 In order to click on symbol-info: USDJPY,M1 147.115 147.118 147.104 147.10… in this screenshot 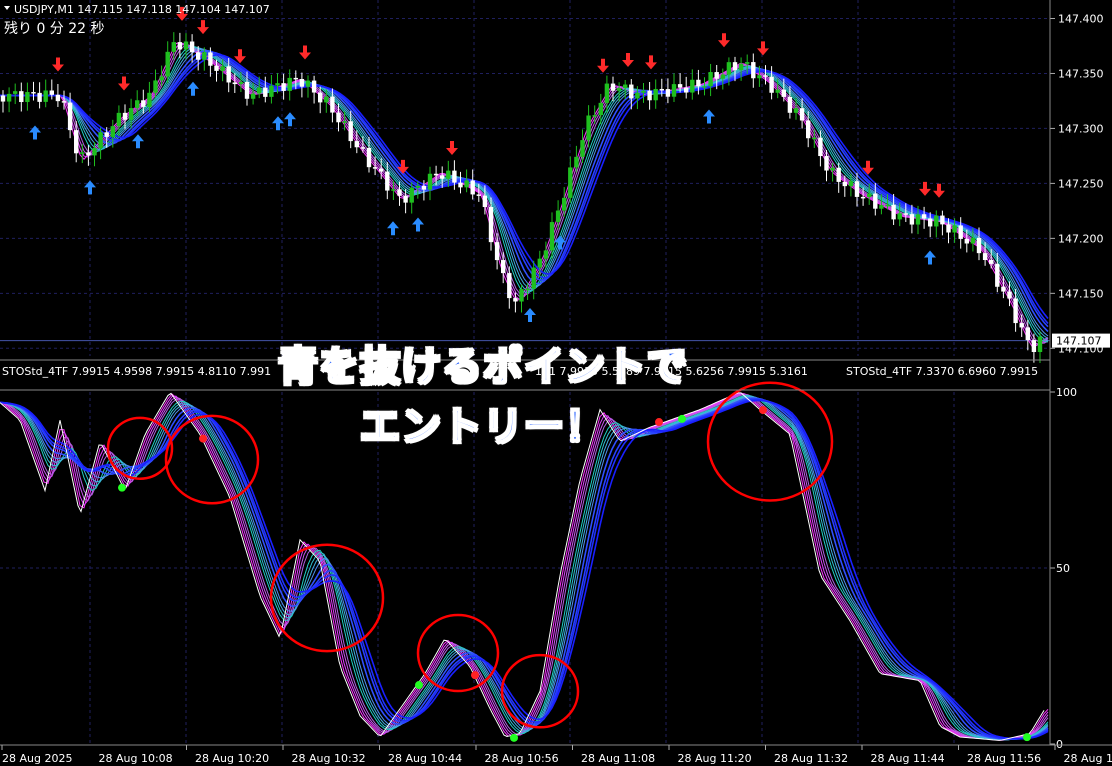, I will do `click(142, 9)`.